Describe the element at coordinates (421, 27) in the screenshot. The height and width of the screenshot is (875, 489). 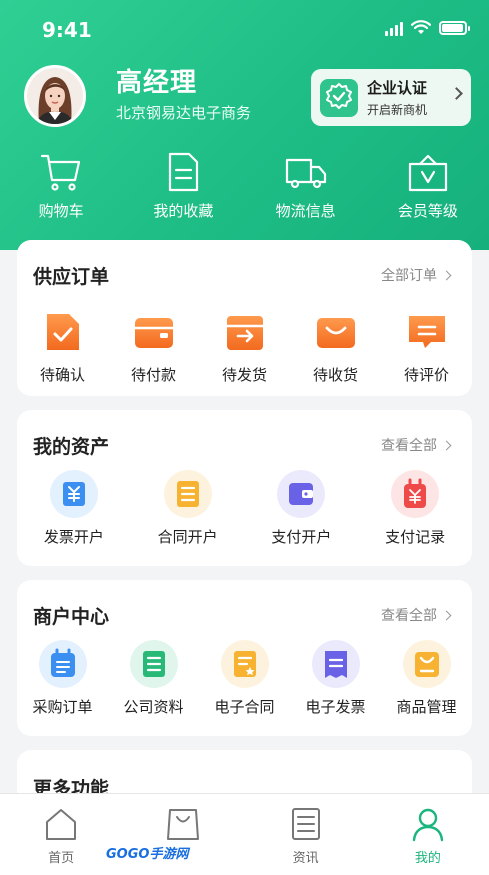
I see `wifi-icon` at that location.